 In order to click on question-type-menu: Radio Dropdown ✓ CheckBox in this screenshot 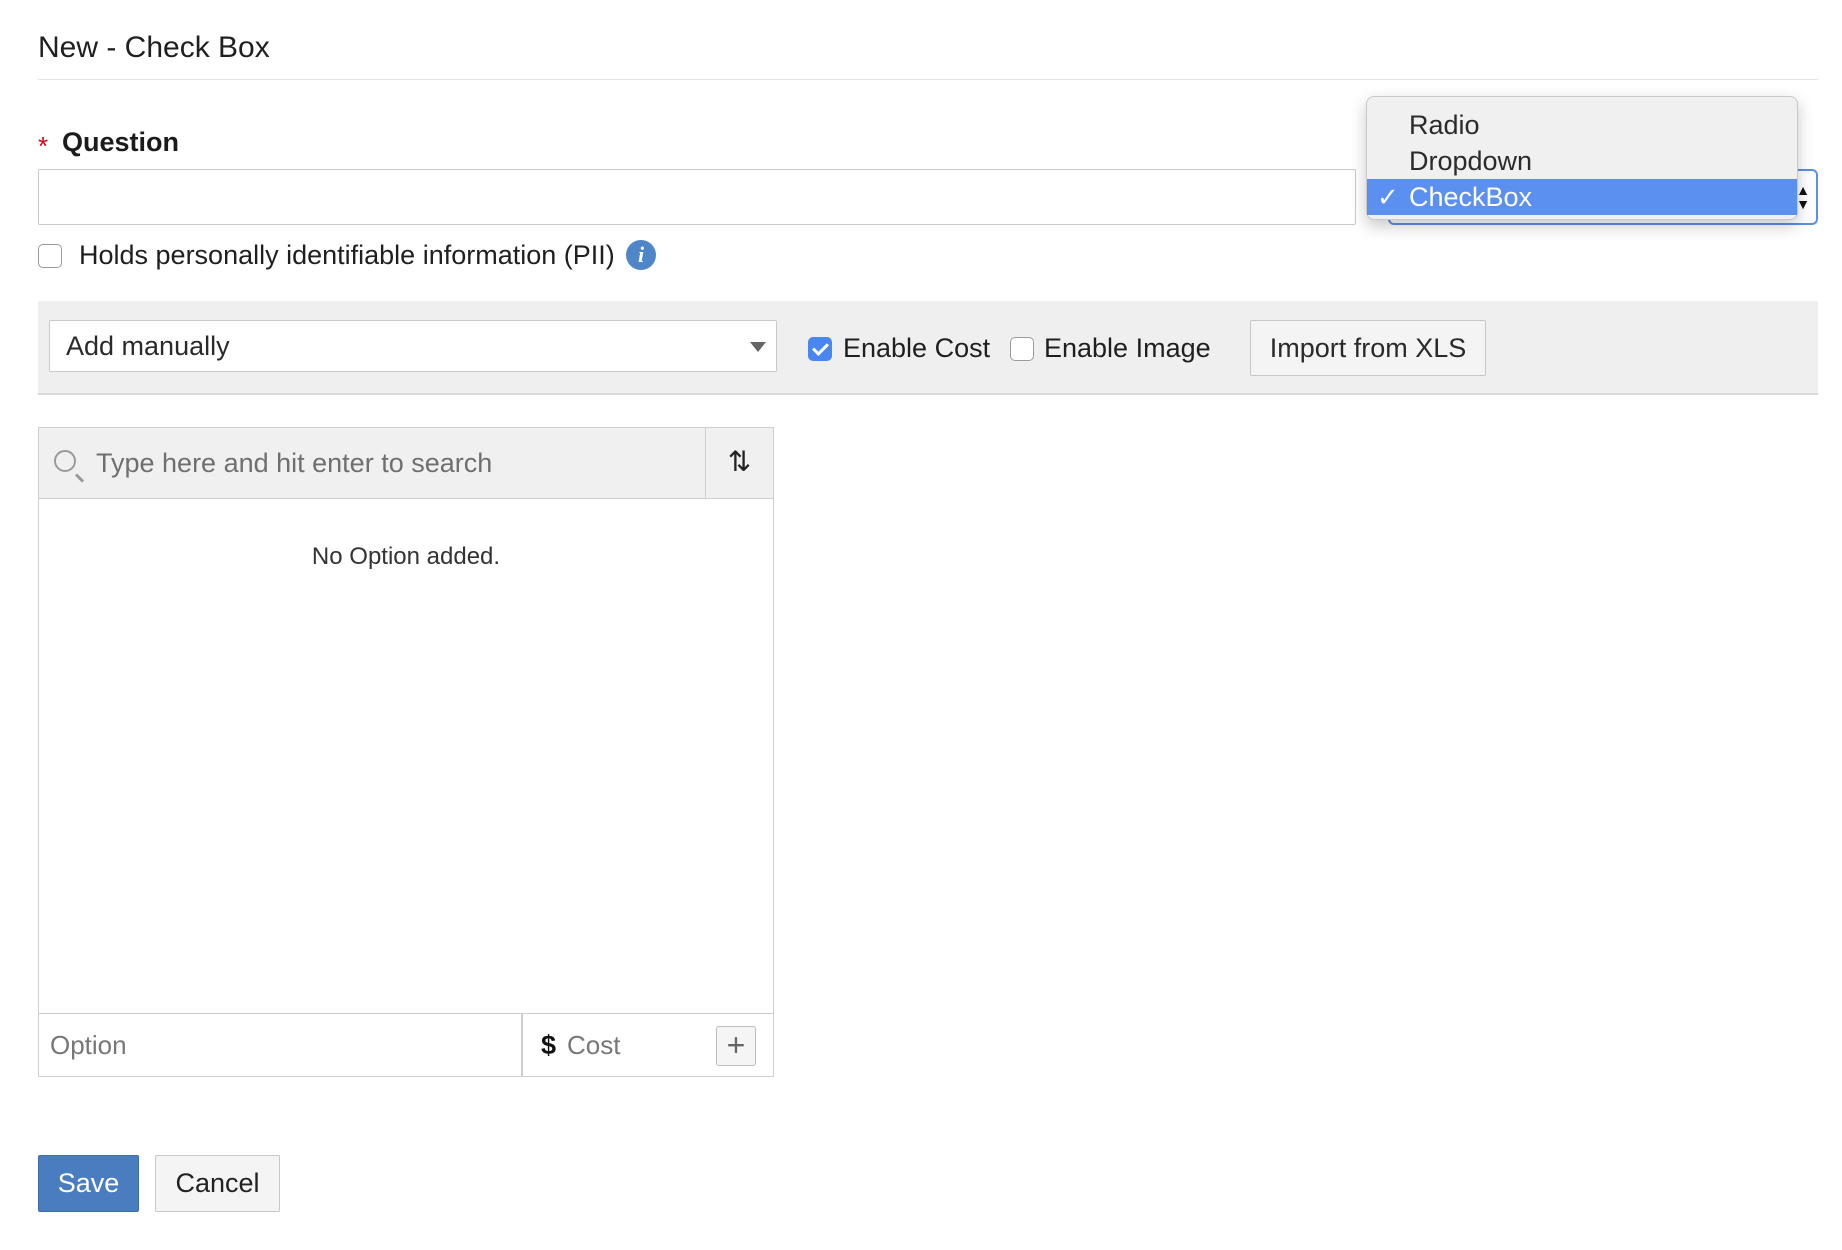, I will do `click(1582, 158)`.